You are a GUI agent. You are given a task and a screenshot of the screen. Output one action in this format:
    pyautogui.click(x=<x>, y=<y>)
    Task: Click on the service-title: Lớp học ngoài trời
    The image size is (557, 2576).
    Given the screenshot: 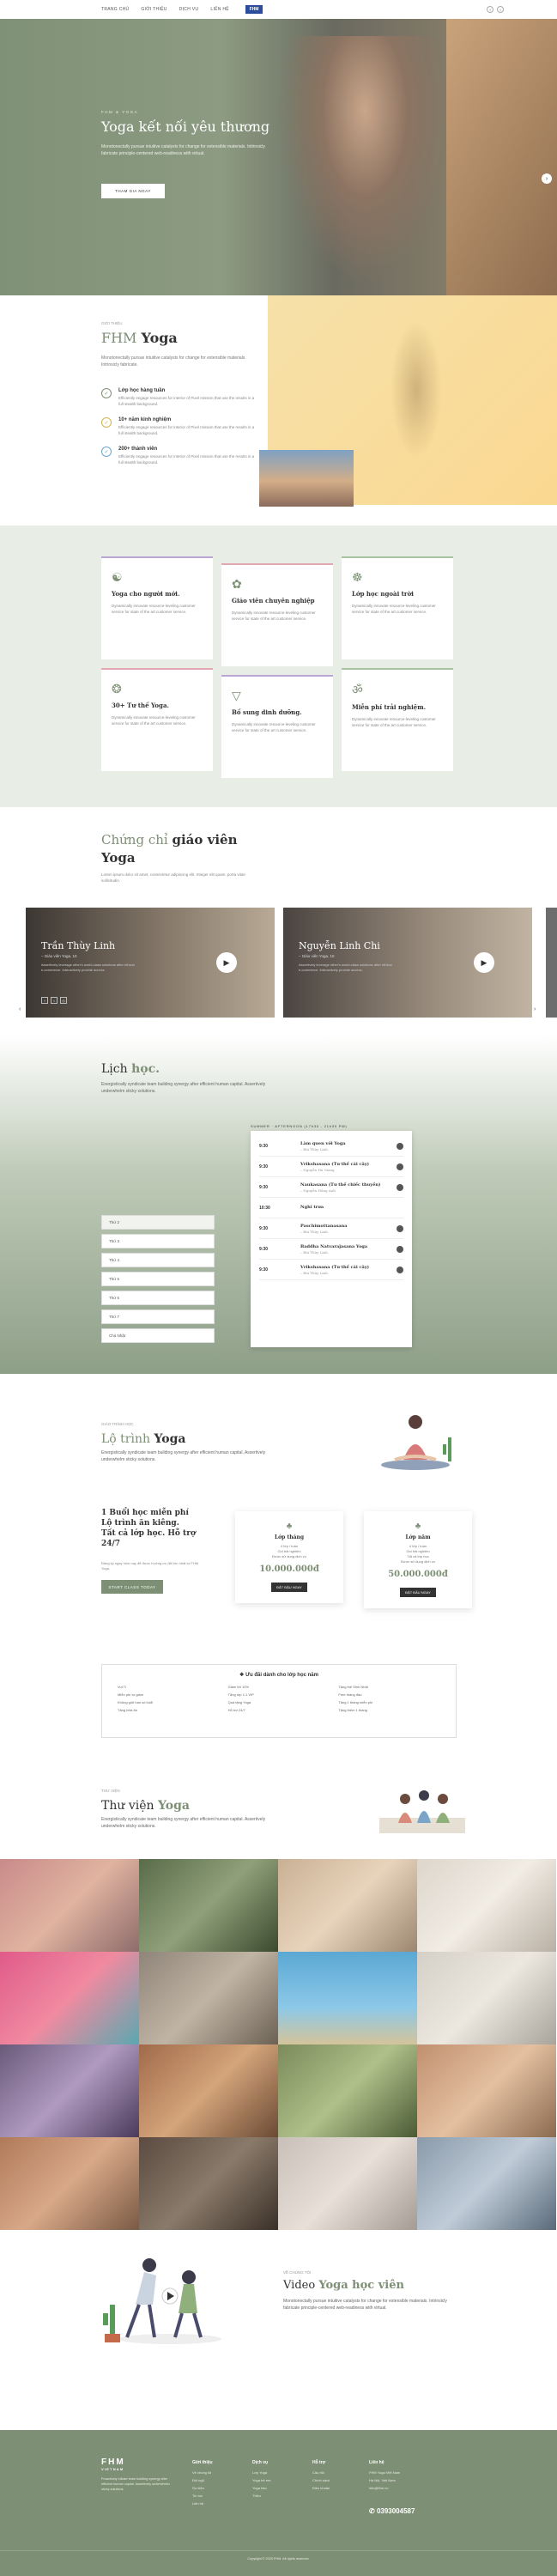 What is the action you would take?
    pyautogui.click(x=383, y=594)
    